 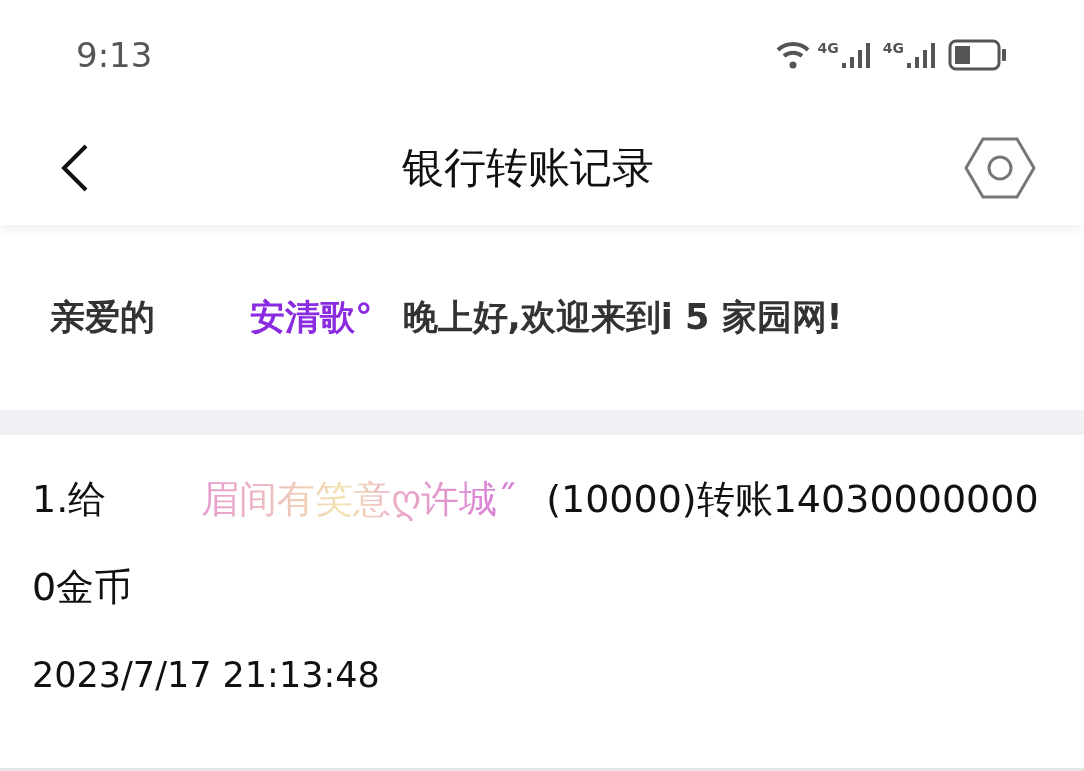 I want to click on status-time: 9:13, so click(x=114, y=55).